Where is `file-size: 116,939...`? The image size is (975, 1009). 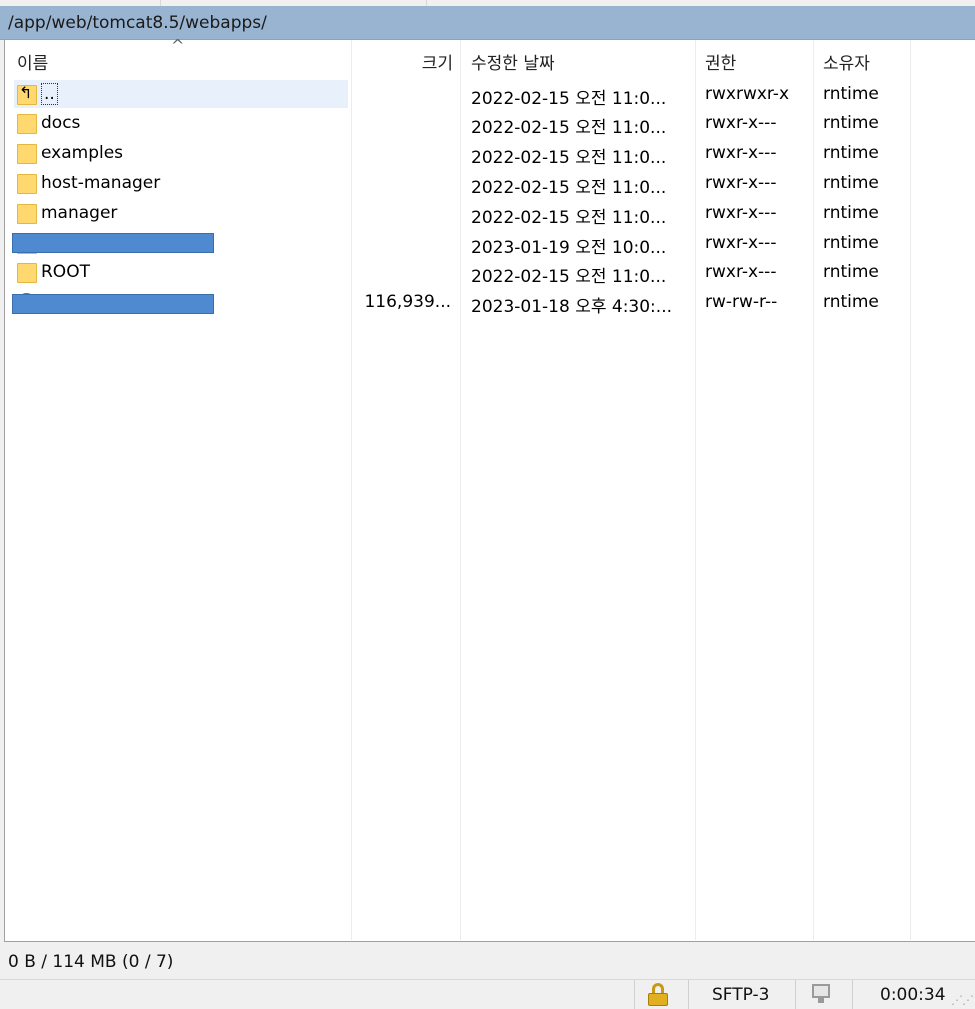
file-size: 116,939... is located at coordinates (407, 302).